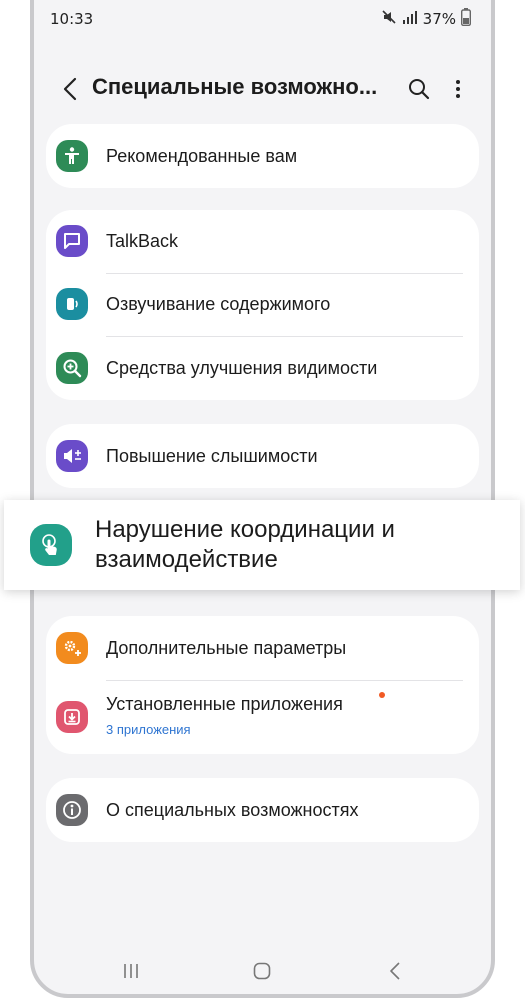 The width and height of the screenshot is (525, 1000). What do you see at coordinates (262, 19) in the screenshot?
I see `status-bar: 10:33 37%` at bounding box center [262, 19].